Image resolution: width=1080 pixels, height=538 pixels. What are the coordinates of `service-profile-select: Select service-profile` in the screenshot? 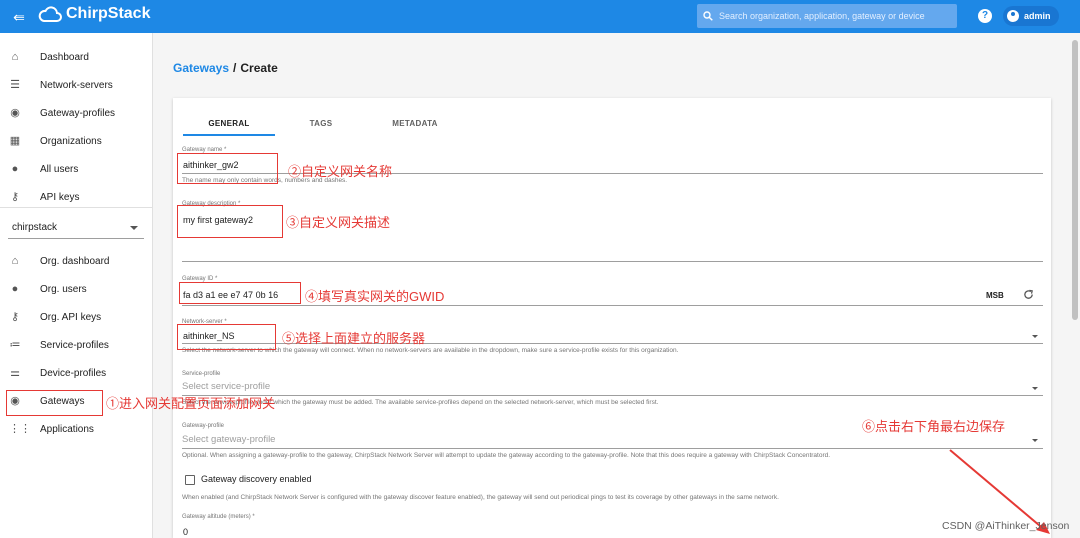 It's located at (226, 386).